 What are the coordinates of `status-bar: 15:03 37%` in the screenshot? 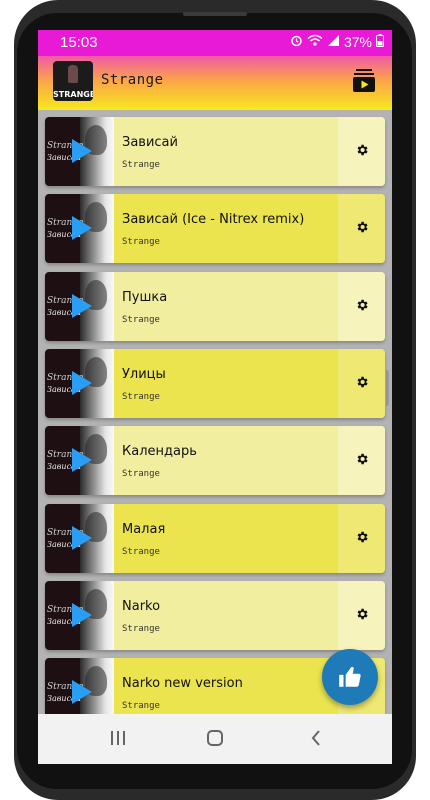 It's located at (215, 43).